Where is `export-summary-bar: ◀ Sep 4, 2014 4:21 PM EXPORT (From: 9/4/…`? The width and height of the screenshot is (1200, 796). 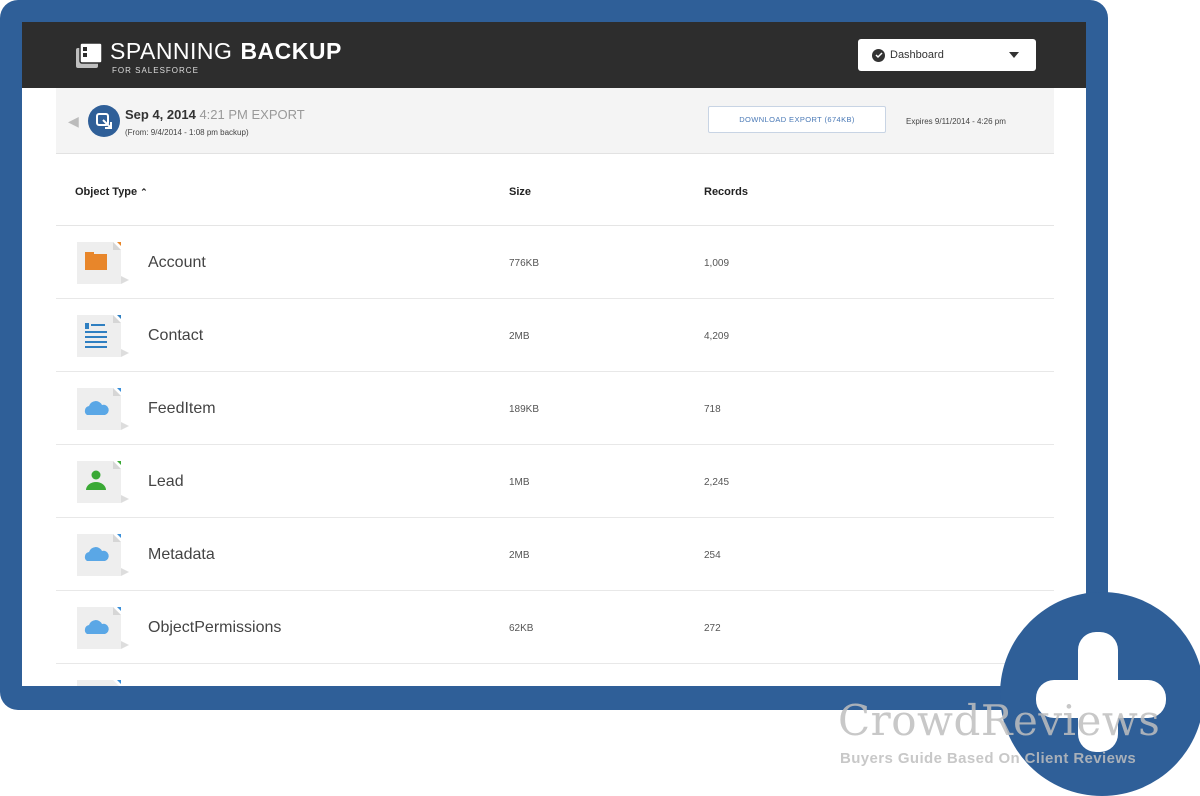
export-summary-bar: ◀ Sep 4, 2014 4:21 PM EXPORT (From: 9/4/… is located at coordinates (555, 121).